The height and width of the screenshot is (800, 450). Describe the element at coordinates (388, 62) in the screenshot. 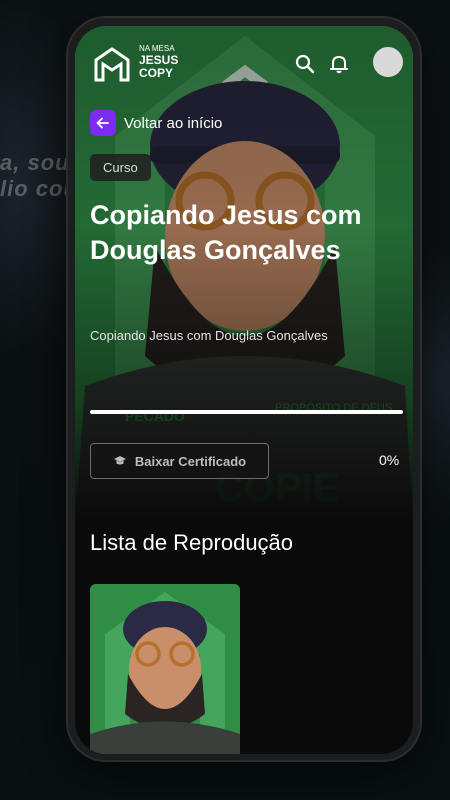

I see `user-avatar` at that location.